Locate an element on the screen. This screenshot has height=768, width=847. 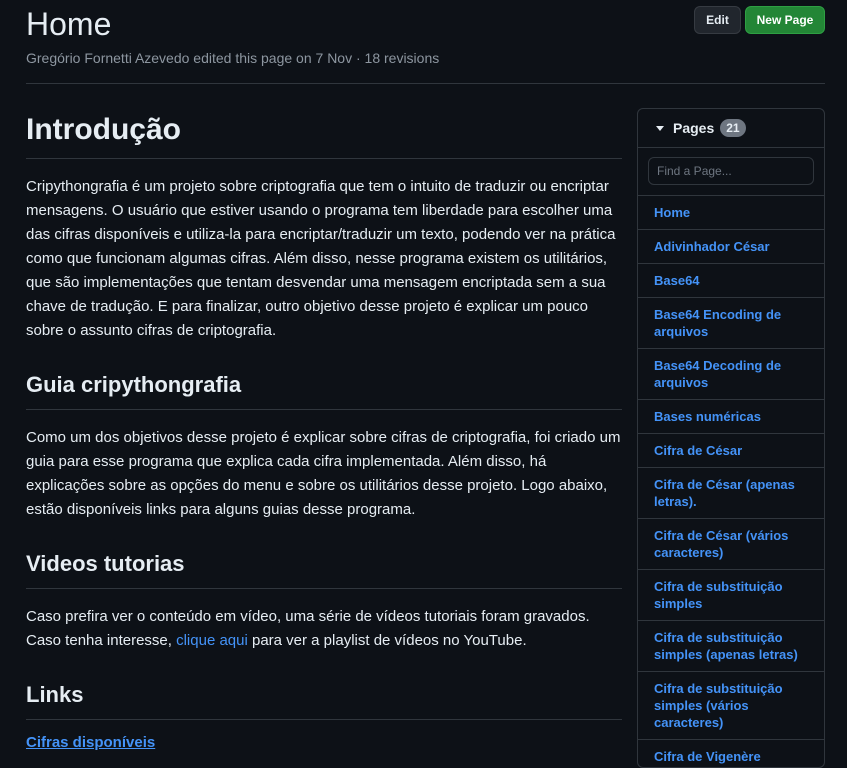
sidebar-item-base64: Base64 is located at coordinates (731, 281).